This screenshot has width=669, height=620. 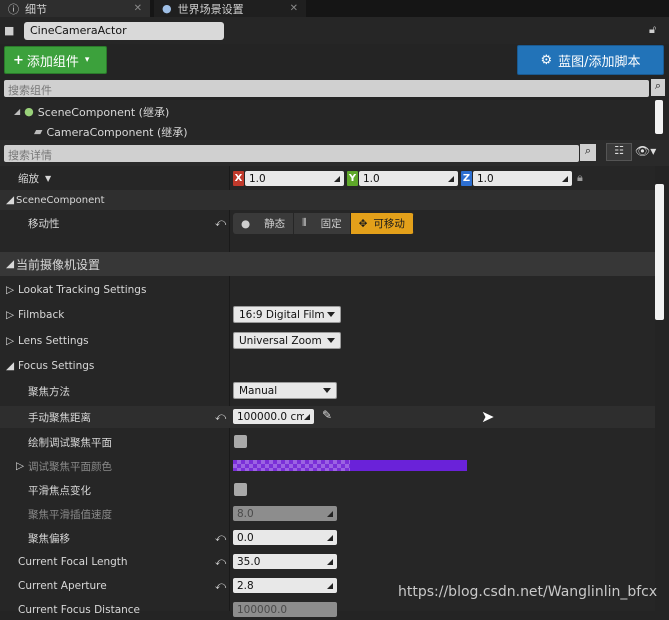 I want to click on mobility-stationary-option: ⫴ 固定, so click(x=322, y=223).